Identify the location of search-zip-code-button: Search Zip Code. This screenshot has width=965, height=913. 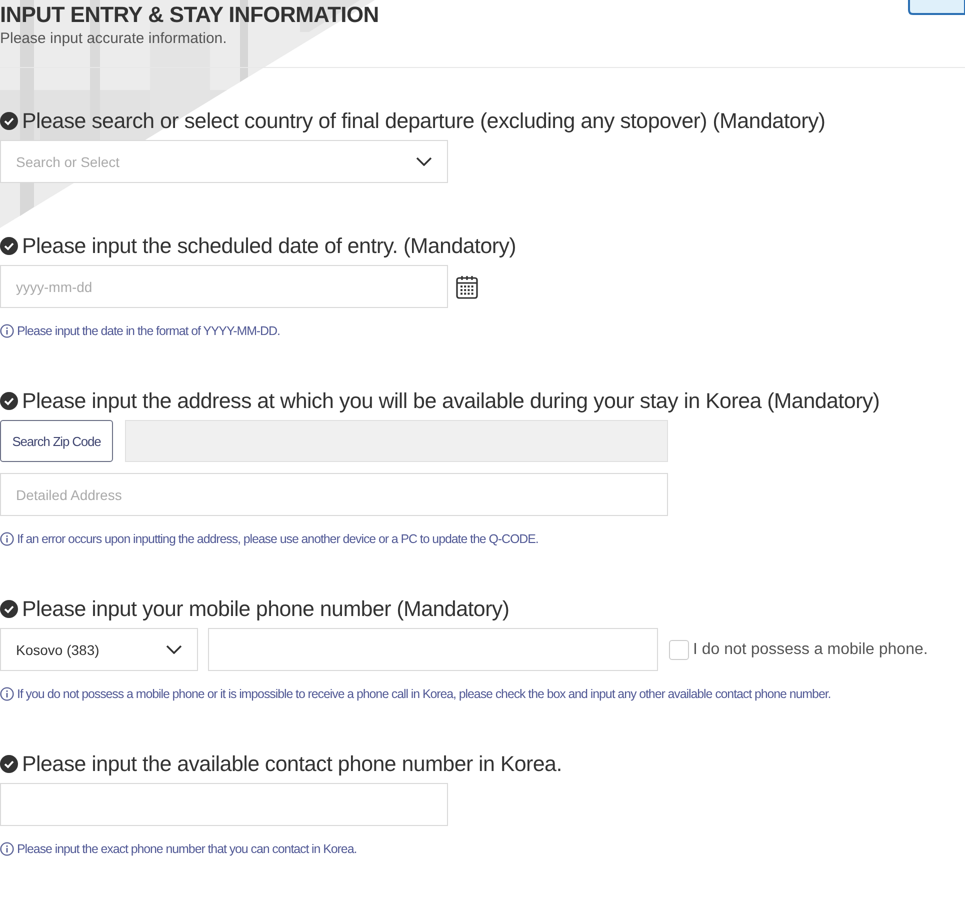
(56, 441).